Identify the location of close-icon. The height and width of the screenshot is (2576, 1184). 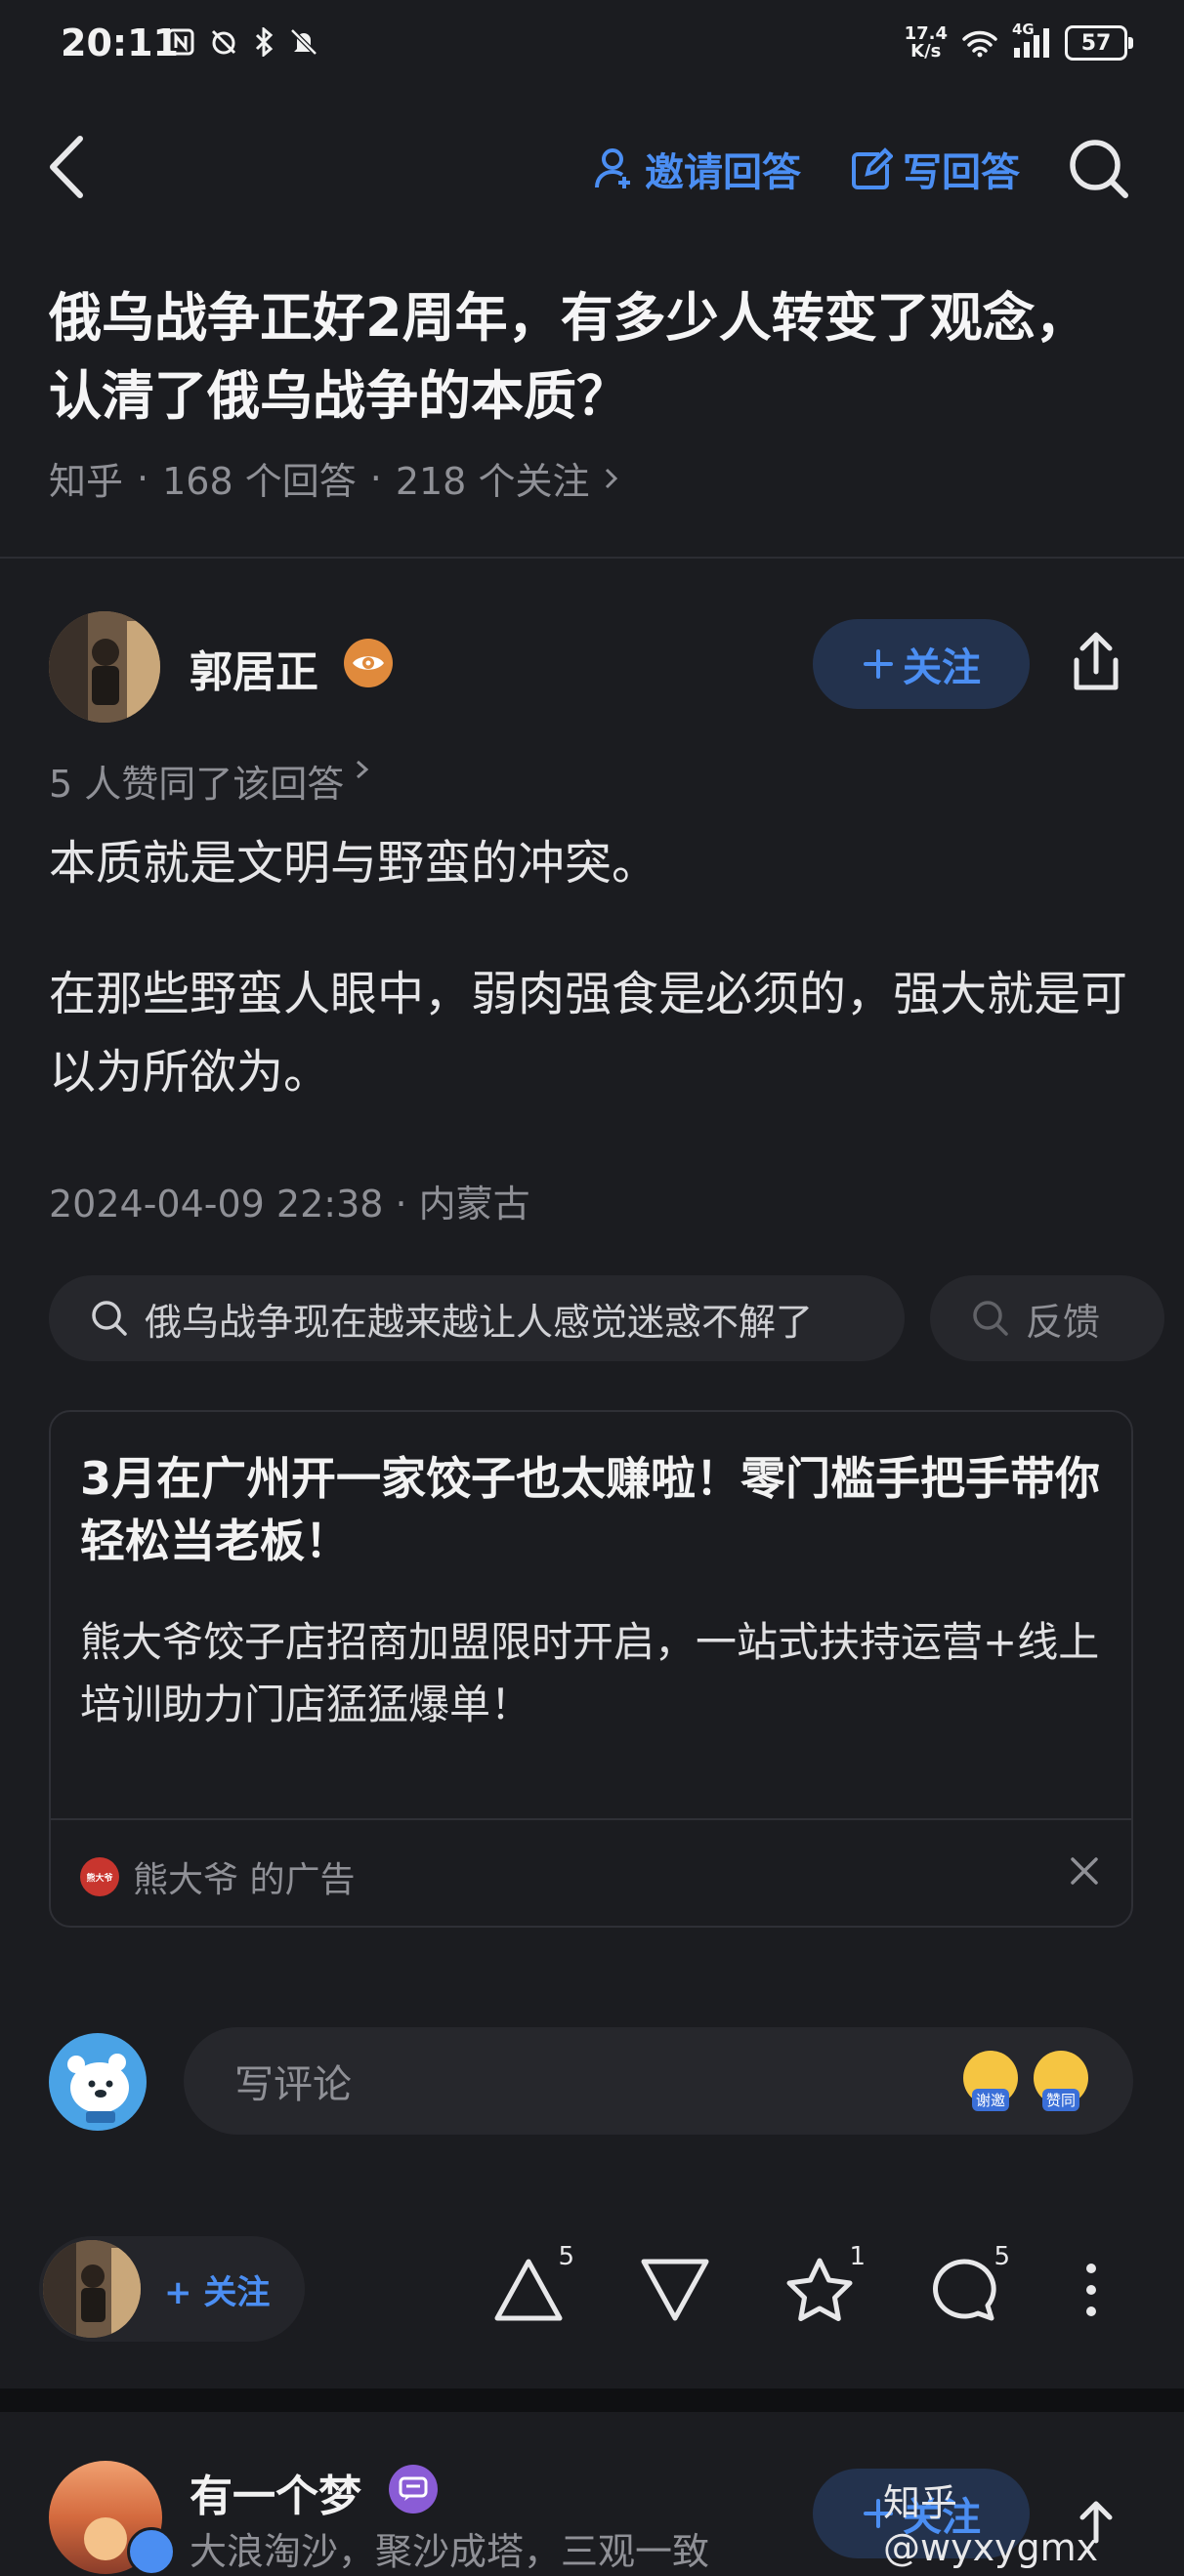
(1085, 1871).